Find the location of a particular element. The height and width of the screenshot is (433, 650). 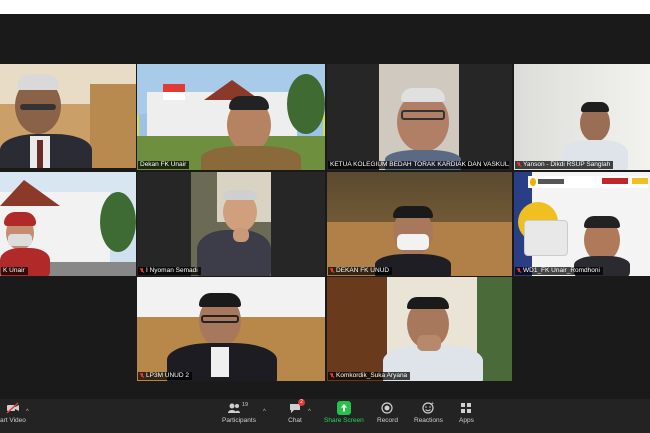

participant-name: Yanson - Dikdi RSUP Sanglah is located at coordinates (564, 165).